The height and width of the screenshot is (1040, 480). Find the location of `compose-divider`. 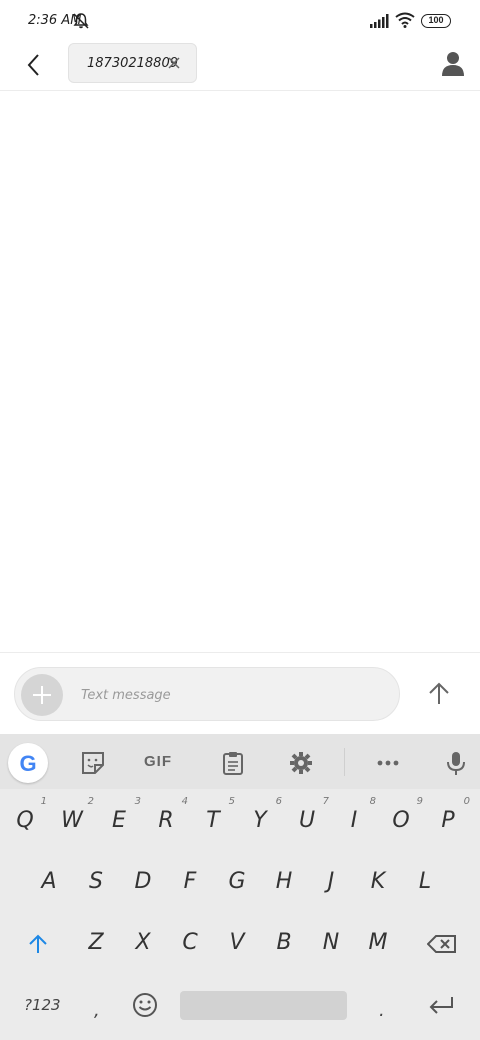

compose-divider is located at coordinates (240, 652).